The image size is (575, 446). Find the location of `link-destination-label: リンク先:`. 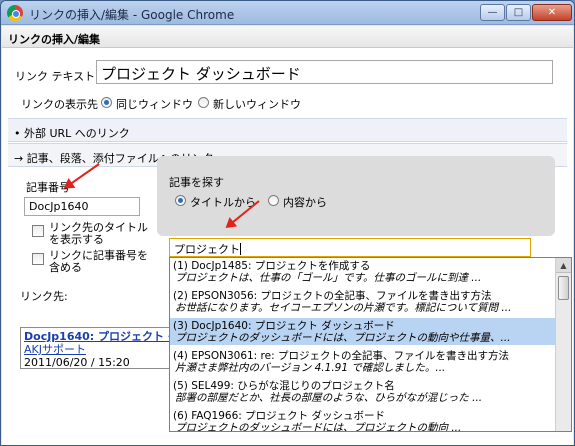

link-destination-label: リンク先: is located at coordinates (44, 296).